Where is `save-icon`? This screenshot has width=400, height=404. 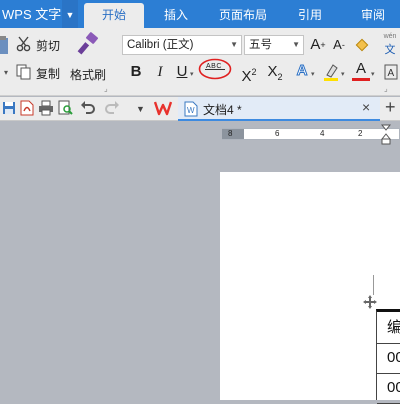 save-icon is located at coordinates (9, 108).